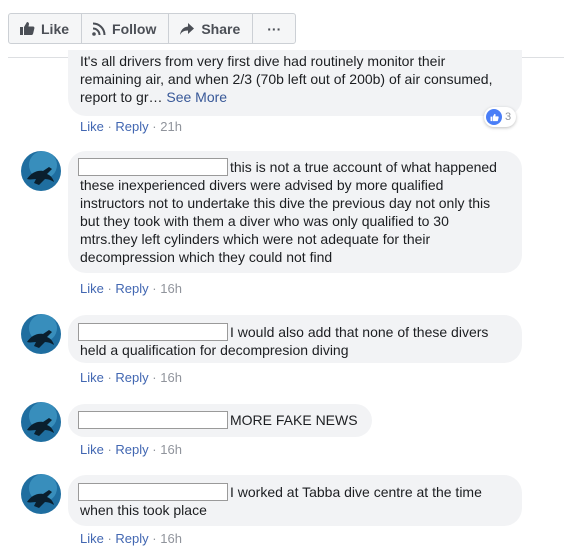 Image resolution: width=564 pixels, height=551 pixels. I want to click on reaction-count: 3, so click(508, 117).